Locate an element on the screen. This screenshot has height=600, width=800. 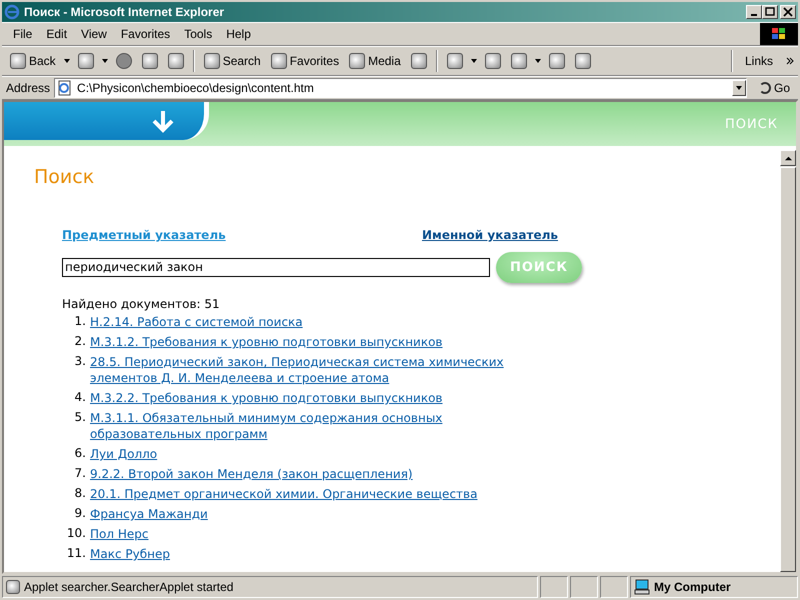
minimize-icon is located at coordinates (754, 15).